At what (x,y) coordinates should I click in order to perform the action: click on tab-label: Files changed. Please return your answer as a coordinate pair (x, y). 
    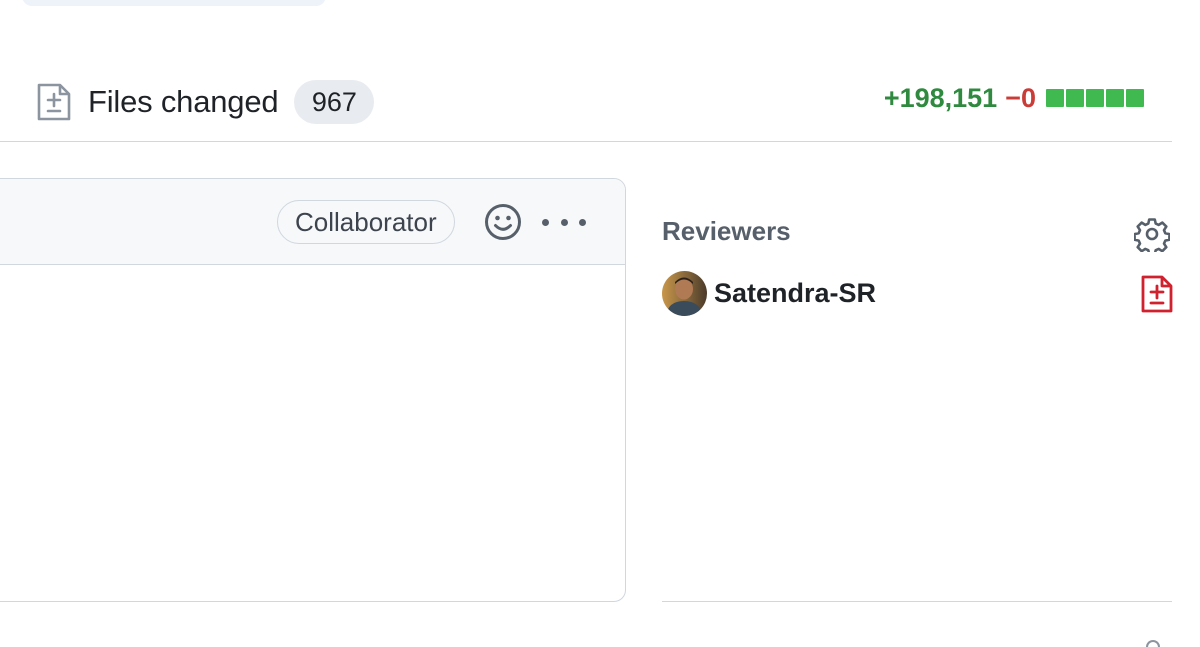
    Looking at the image, I should click on (183, 101).